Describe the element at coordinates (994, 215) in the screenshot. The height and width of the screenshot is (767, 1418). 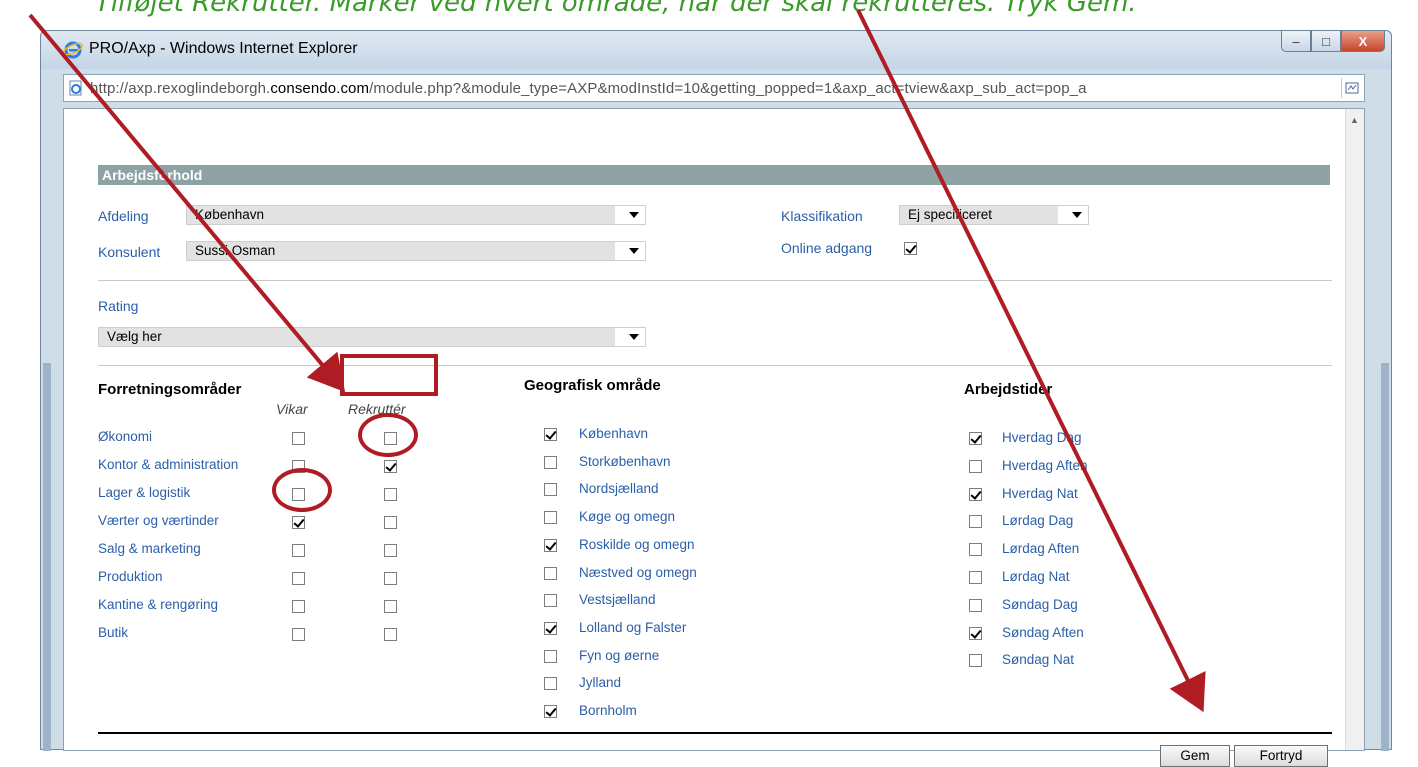
I see `klassifikation-select: Ej specificeret` at that location.